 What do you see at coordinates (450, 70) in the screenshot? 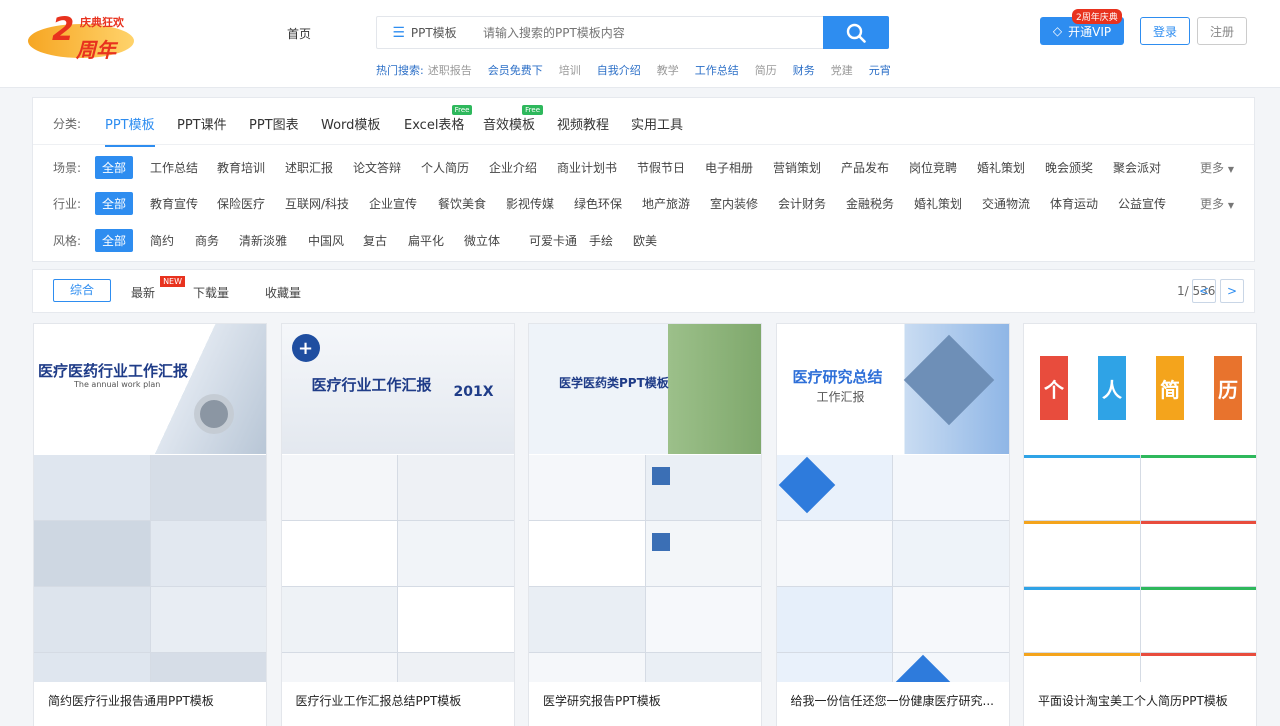
I see `hot-search-link: 述职报告` at bounding box center [450, 70].